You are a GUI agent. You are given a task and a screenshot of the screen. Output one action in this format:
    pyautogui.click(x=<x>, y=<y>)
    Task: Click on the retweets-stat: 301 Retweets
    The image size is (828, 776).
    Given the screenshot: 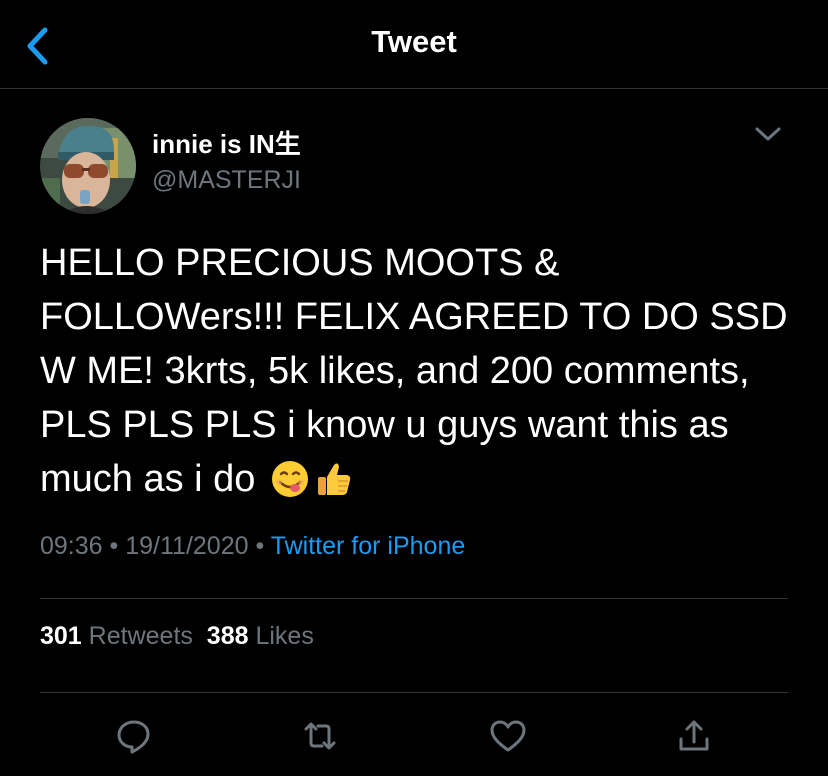 What is the action you would take?
    pyautogui.click(x=116, y=636)
    